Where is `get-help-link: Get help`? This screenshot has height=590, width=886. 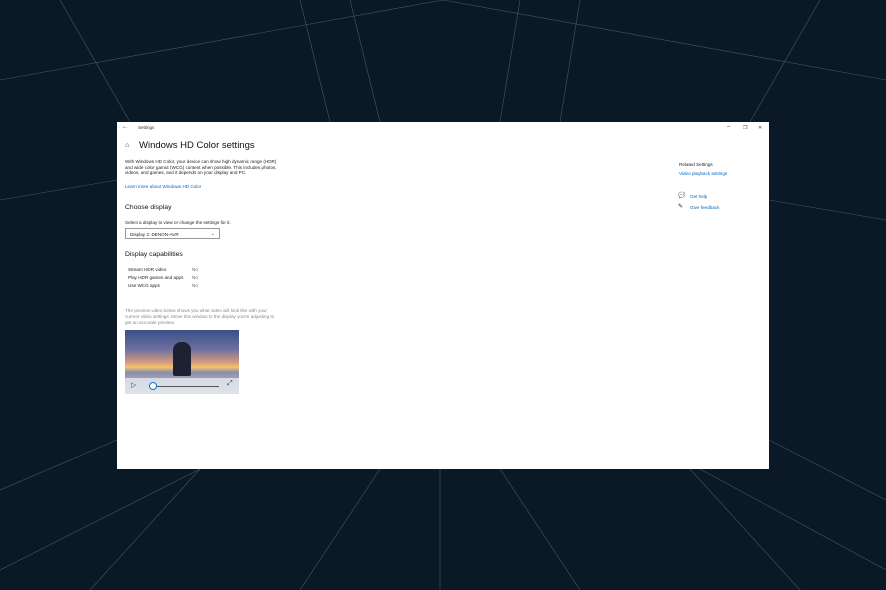
get-help-link: Get help is located at coordinates (698, 196).